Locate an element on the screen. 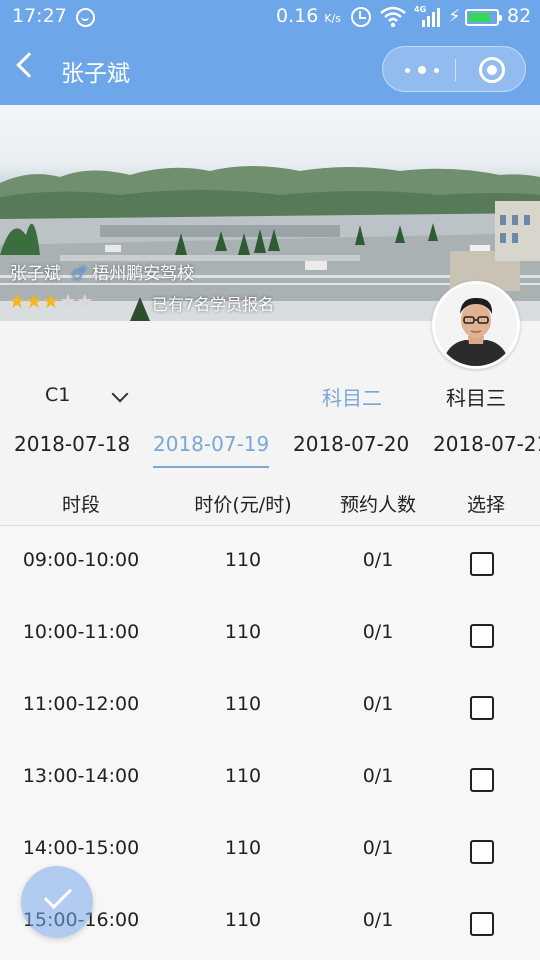  battery-icon is located at coordinates (483, 17).